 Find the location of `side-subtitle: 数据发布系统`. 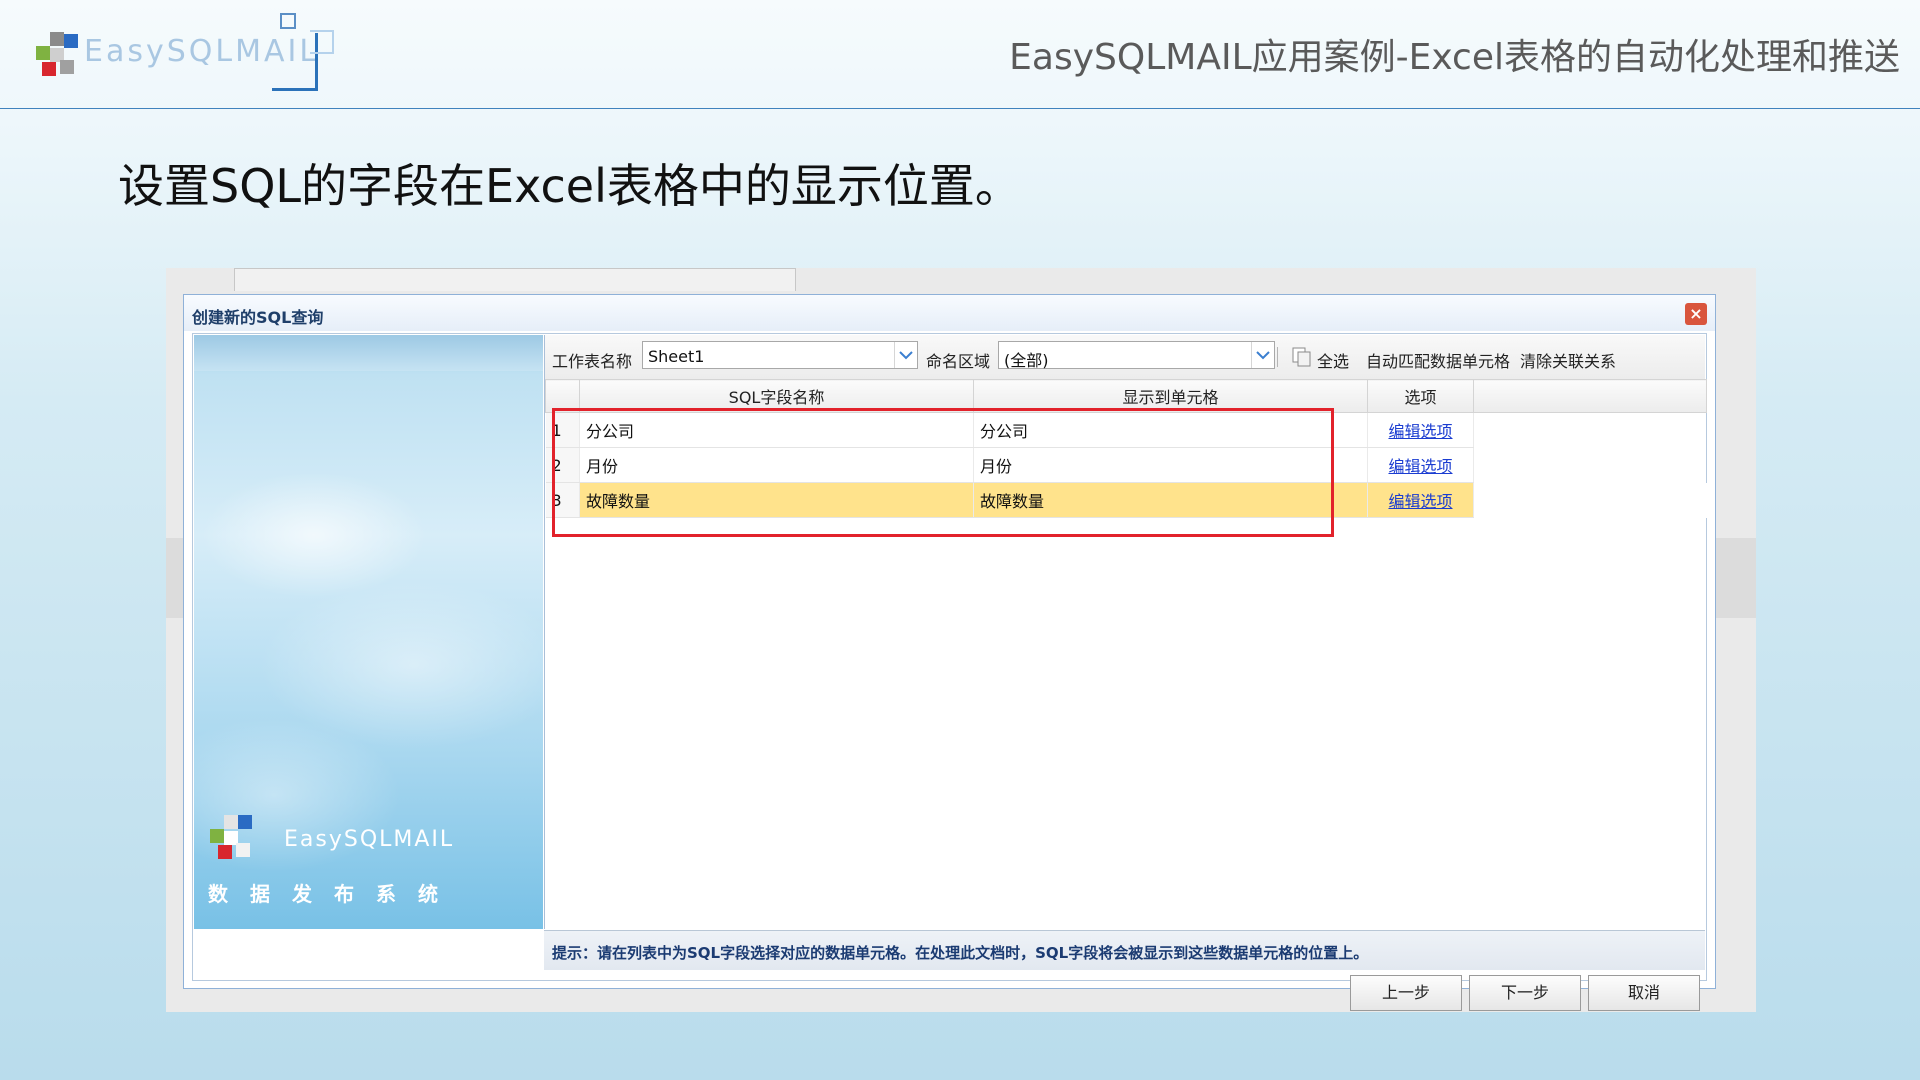

side-subtitle: 数据发布系统 is located at coordinates (334, 894).